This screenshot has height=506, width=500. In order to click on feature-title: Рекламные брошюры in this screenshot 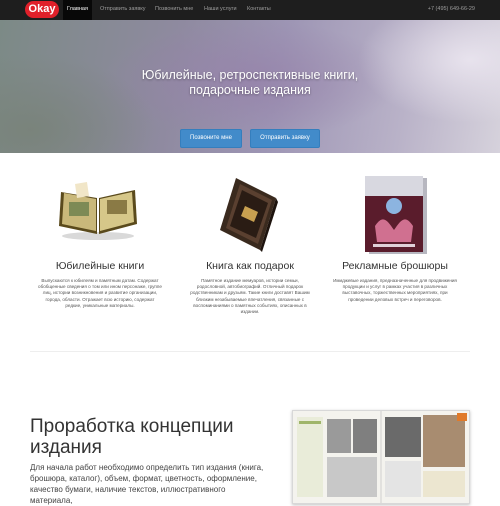, I will do `click(395, 266)`.